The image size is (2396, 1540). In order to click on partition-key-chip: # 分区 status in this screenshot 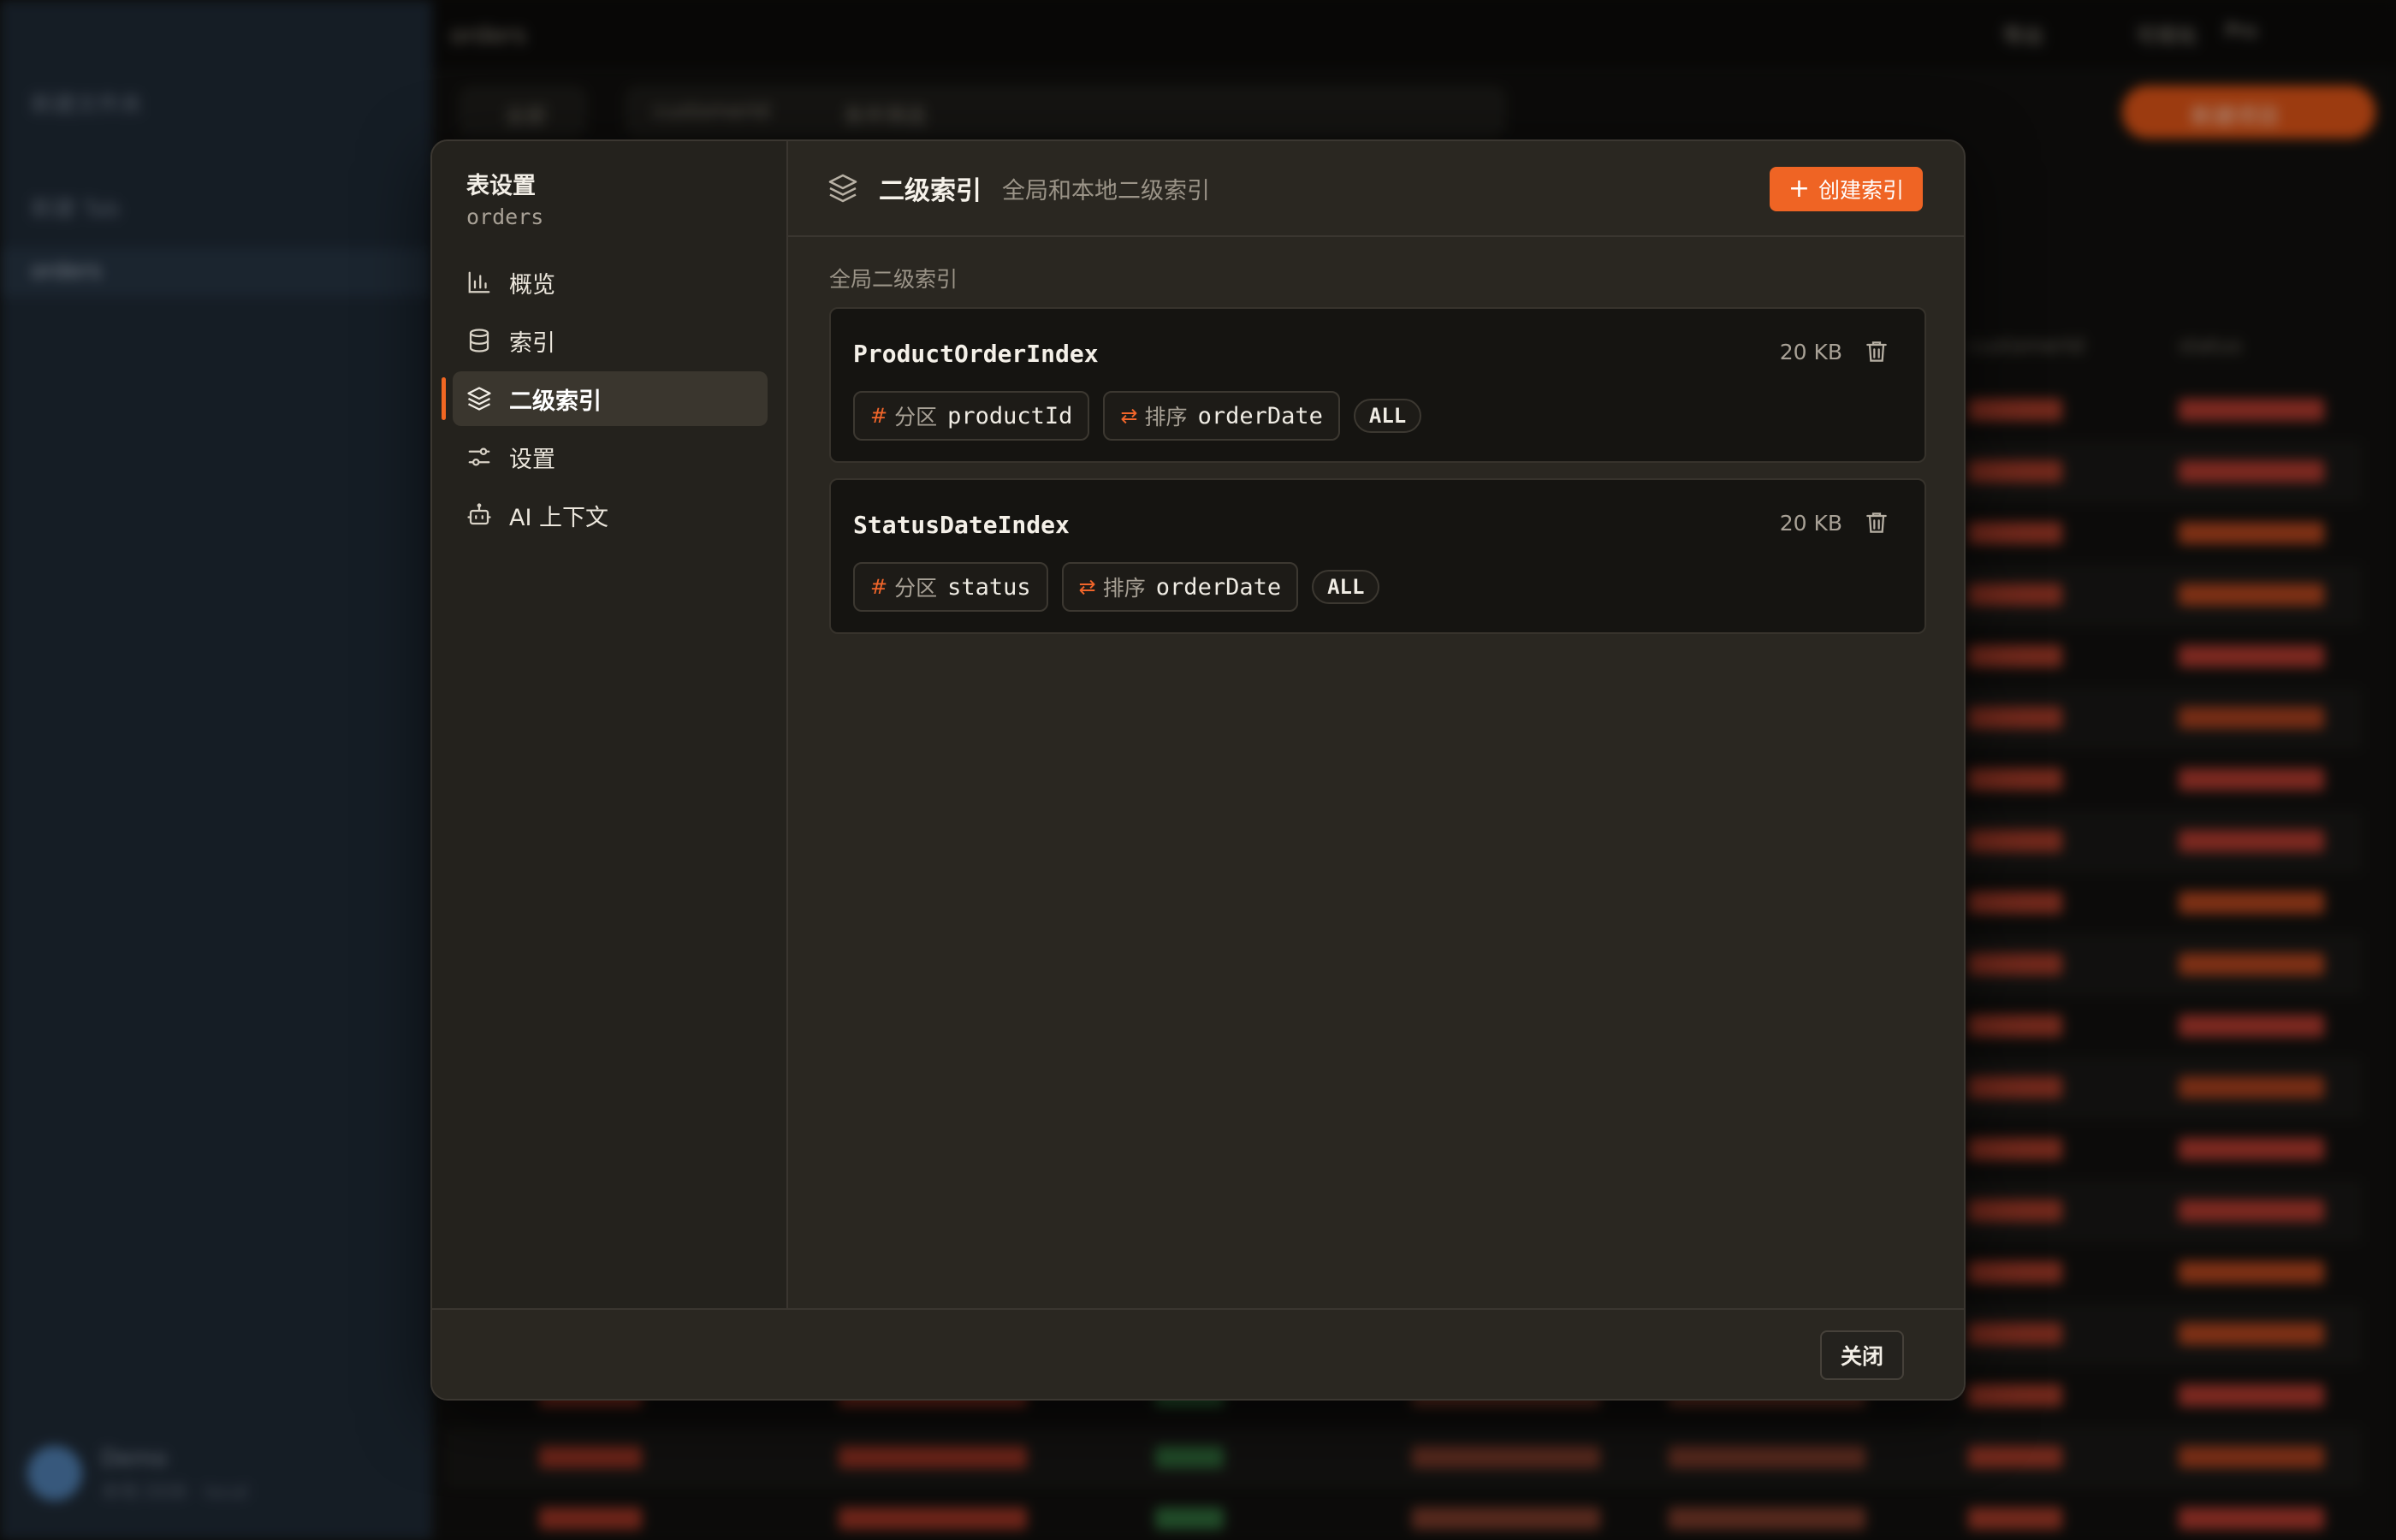, I will do `click(950, 587)`.